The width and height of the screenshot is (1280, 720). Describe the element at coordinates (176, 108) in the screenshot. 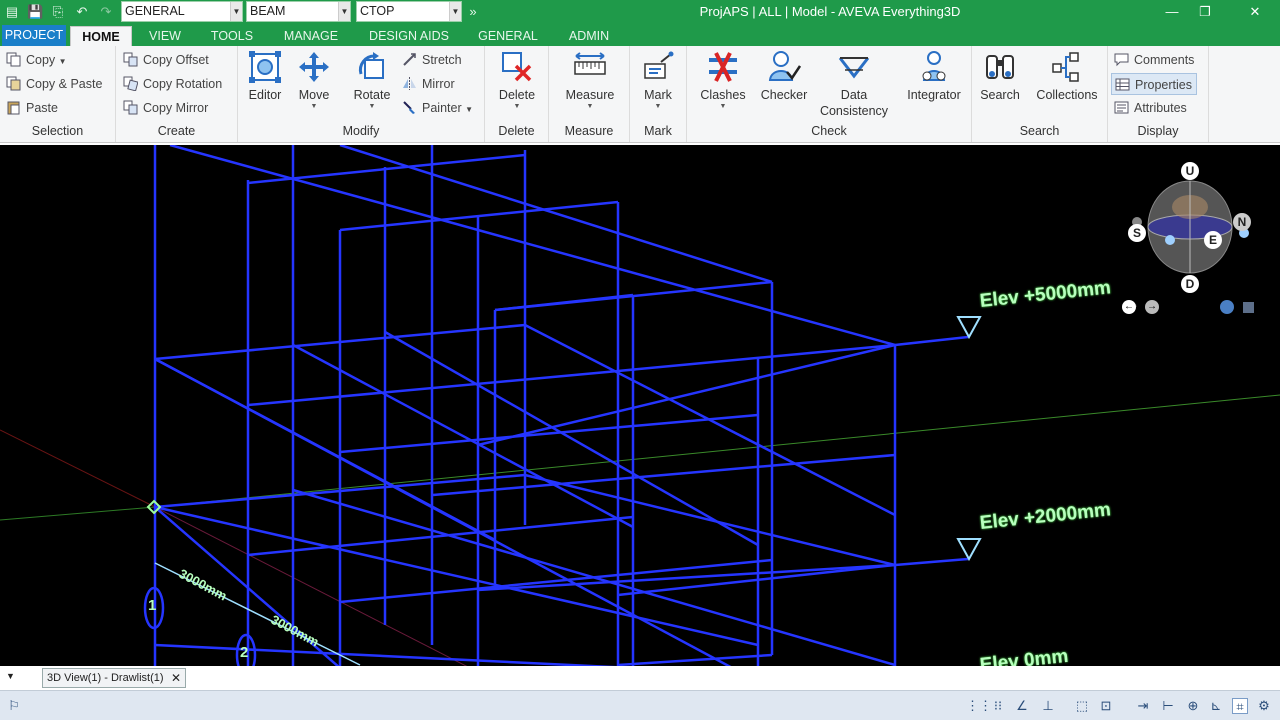

I see `copy-mirror-label: Copy Mirror` at that location.